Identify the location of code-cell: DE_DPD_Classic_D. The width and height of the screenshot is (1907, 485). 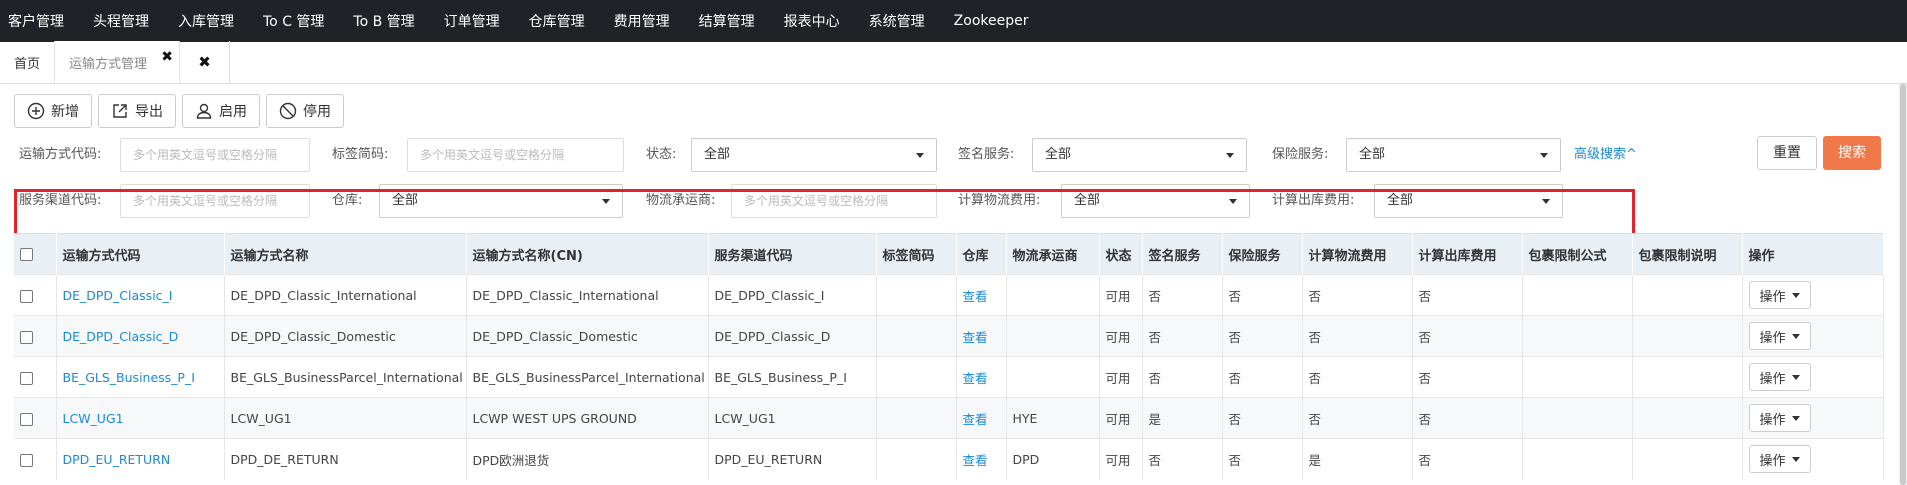
(140, 336).